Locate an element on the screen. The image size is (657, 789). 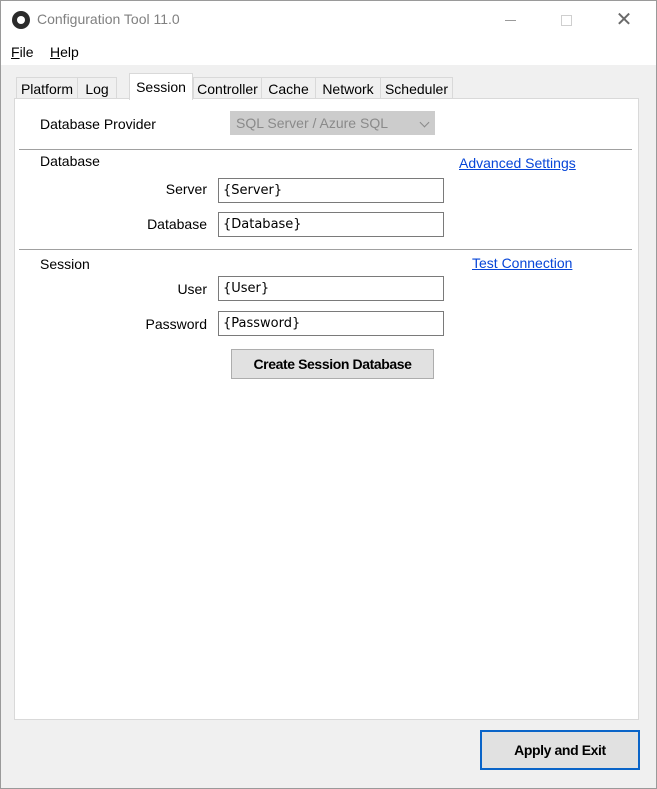
database-provider-value: SQL Server / Azure SQL is located at coordinates (312, 123).